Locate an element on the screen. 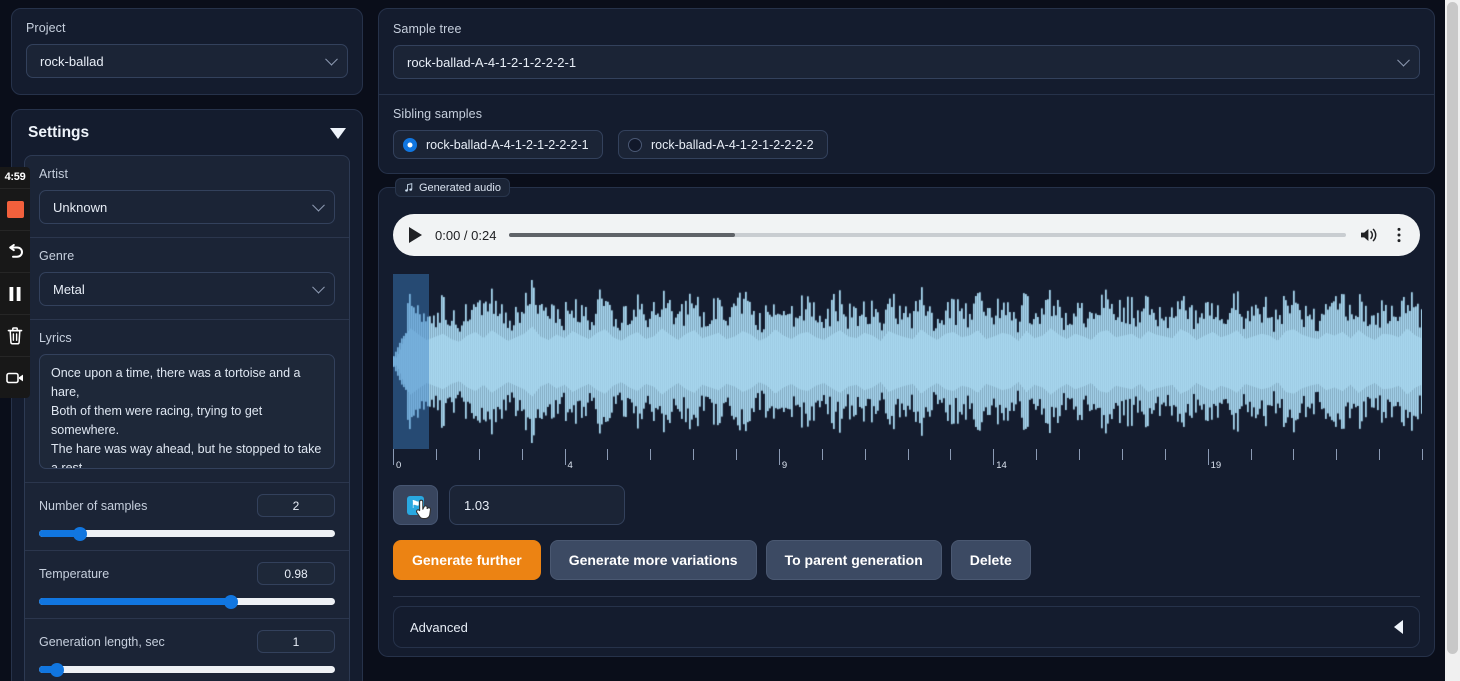 This screenshot has width=1460, height=681. generation-length-slider is located at coordinates (187, 669).